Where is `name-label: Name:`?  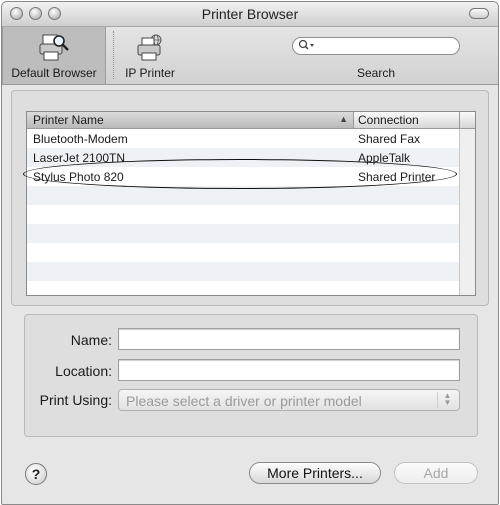 name-label: Name: is located at coordinates (91, 340).